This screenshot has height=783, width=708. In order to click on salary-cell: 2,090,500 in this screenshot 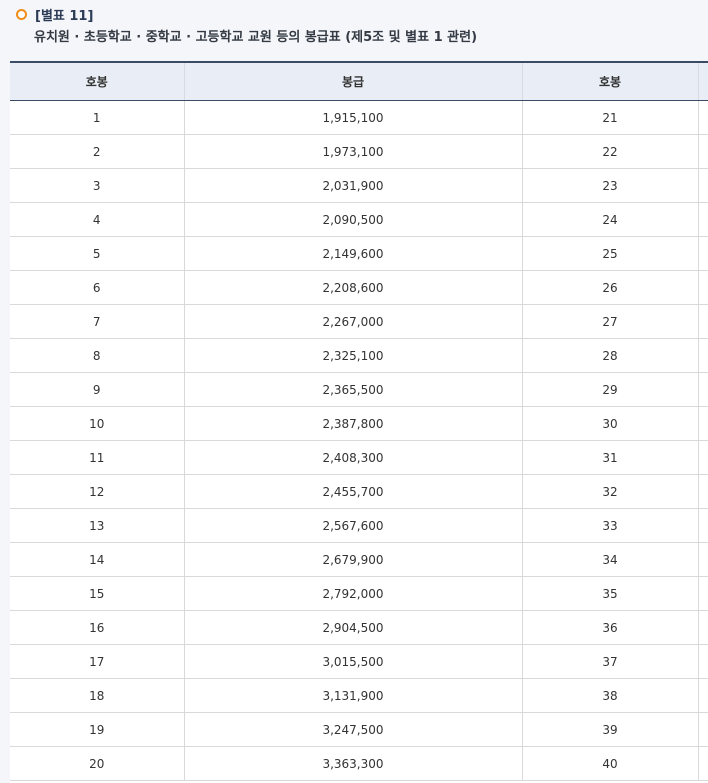, I will do `click(353, 219)`.